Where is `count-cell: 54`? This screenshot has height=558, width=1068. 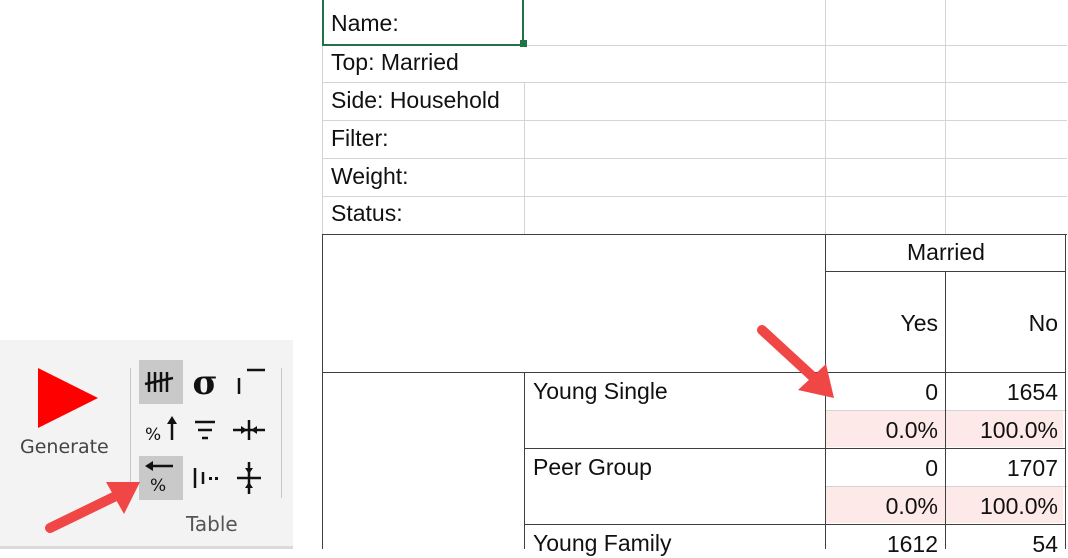 count-cell: 54 is located at coordinates (1002, 544).